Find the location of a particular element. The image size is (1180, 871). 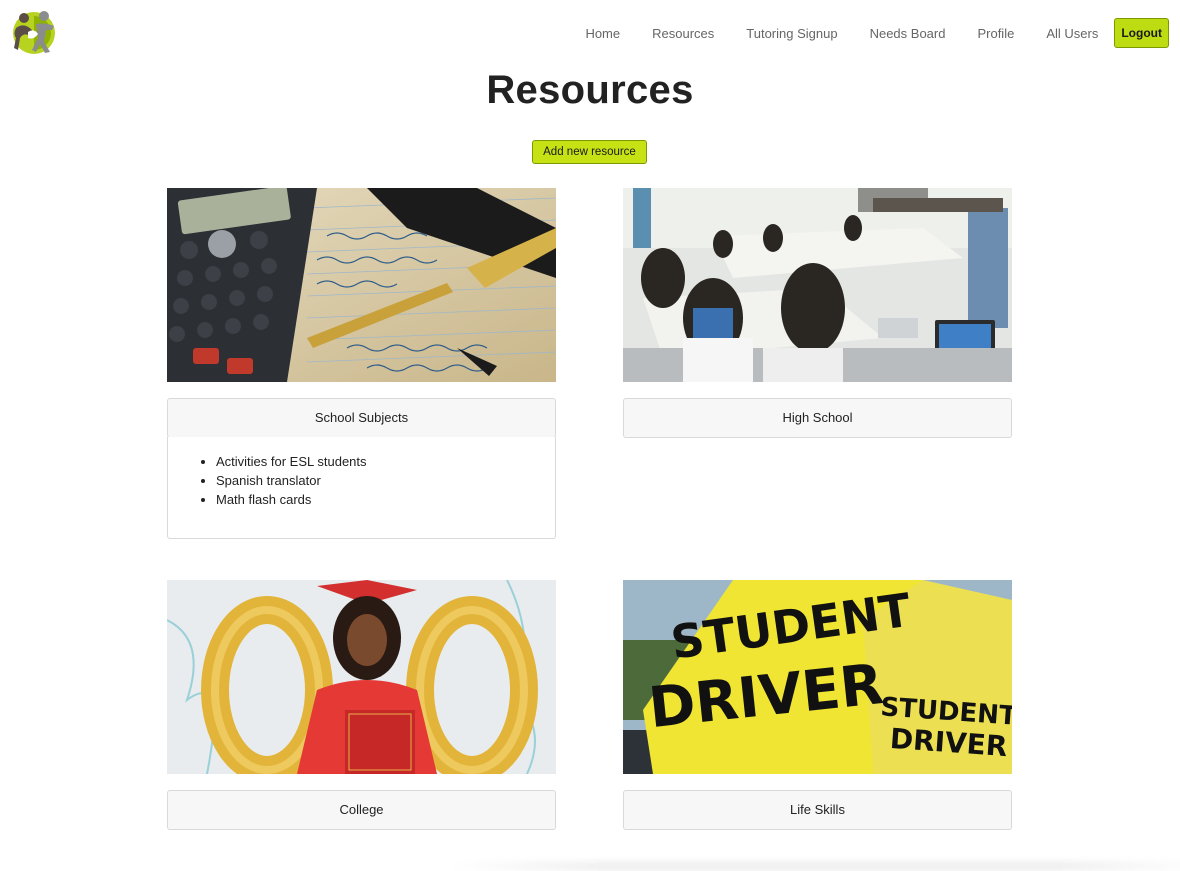

nav-needs-board-link: Needs Board is located at coordinates (908, 33).